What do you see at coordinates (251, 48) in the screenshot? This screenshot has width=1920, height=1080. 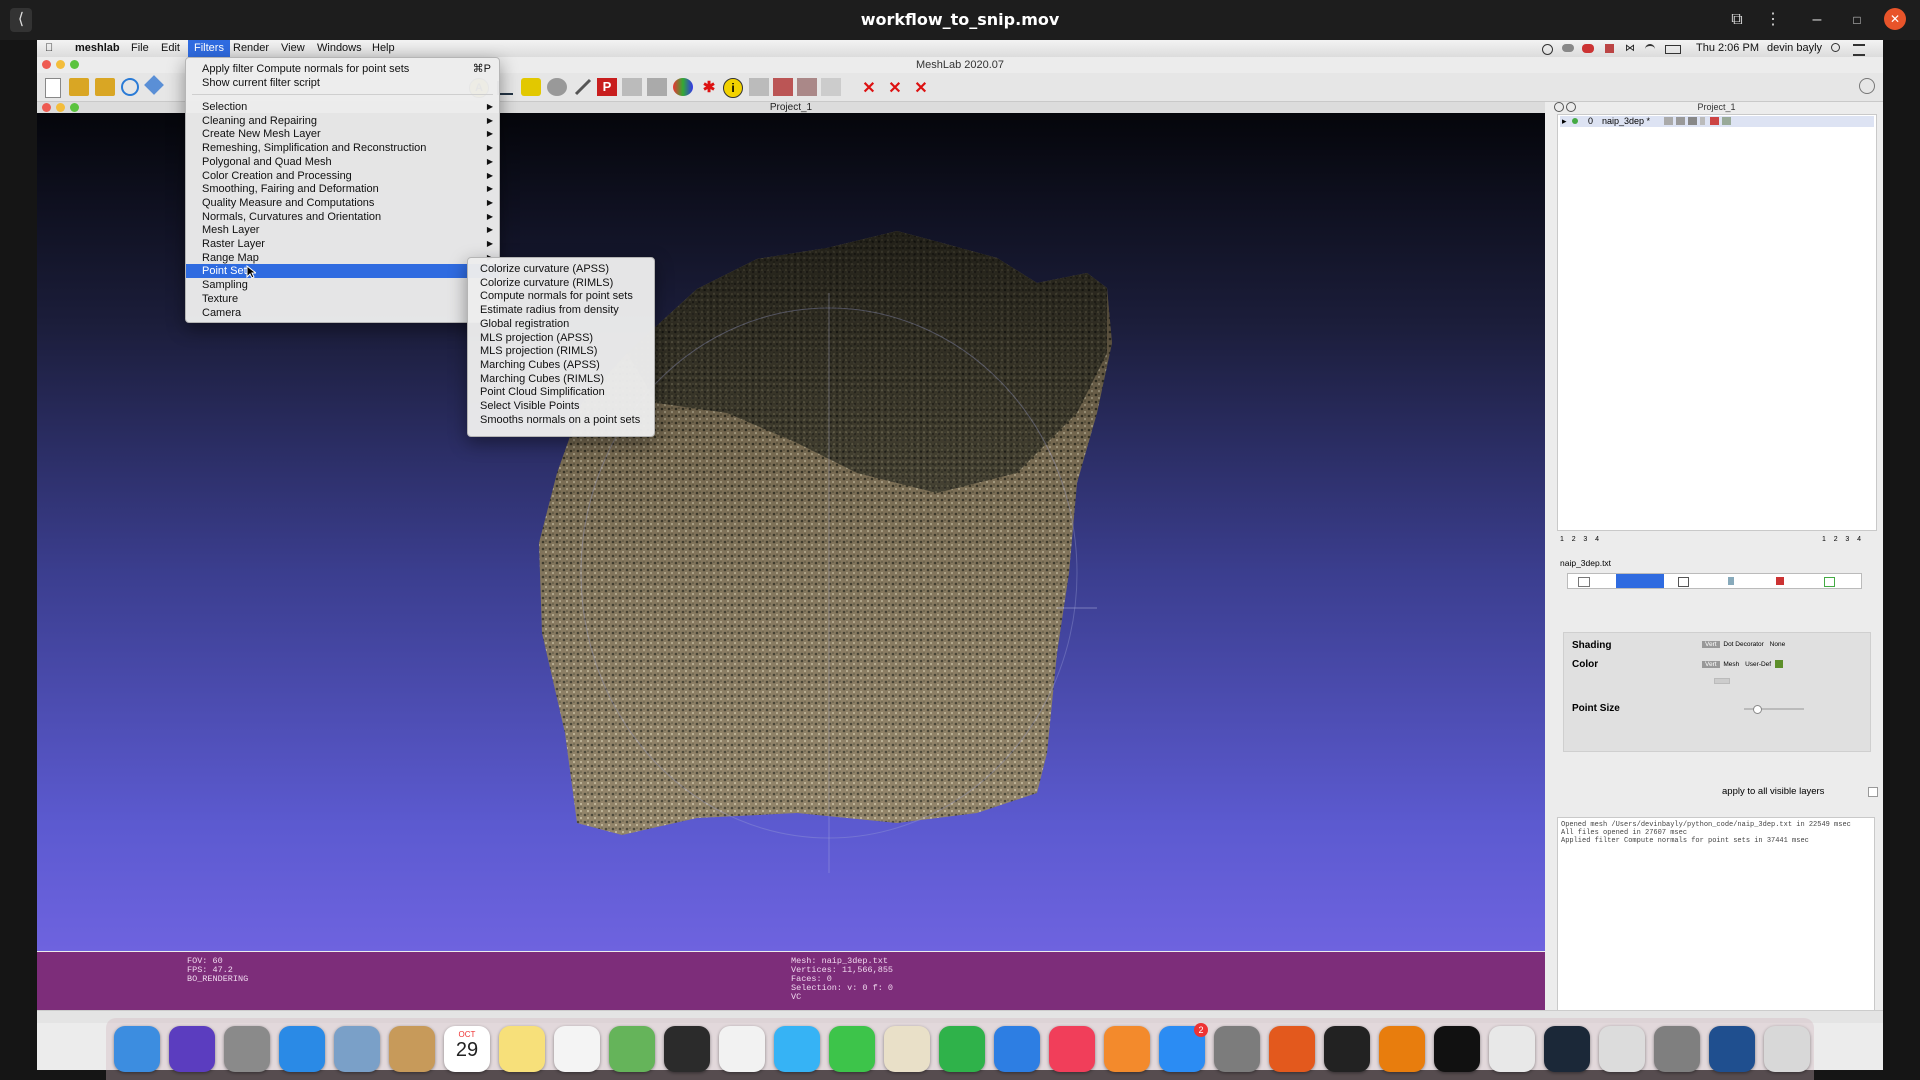 I see `menu-render: Render` at bounding box center [251, 48].